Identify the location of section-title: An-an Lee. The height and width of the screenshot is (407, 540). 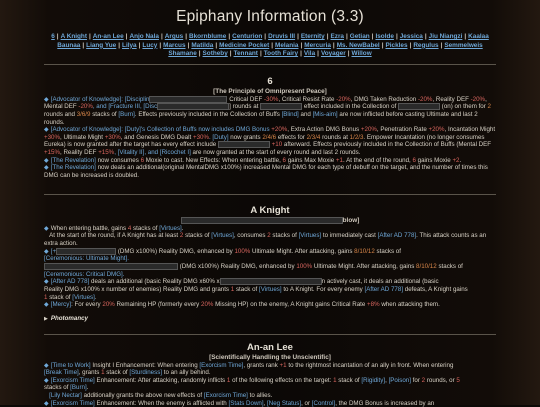
(270, 347).